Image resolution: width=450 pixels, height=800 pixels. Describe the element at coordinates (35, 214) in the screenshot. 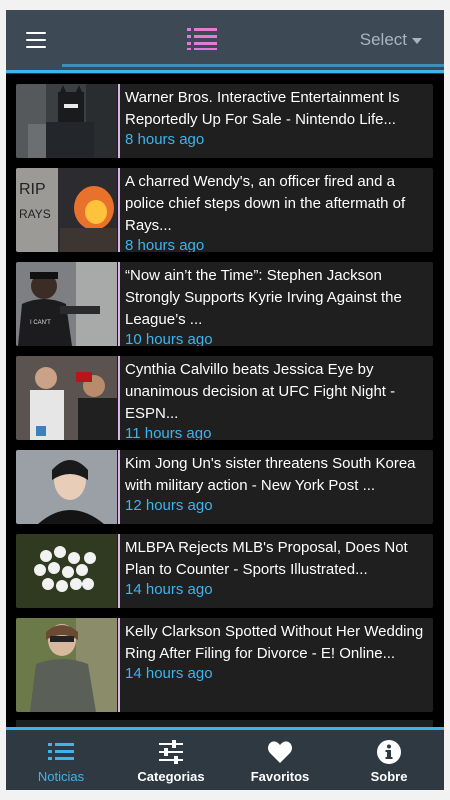

I see `svg-text: RAYS` at that location.